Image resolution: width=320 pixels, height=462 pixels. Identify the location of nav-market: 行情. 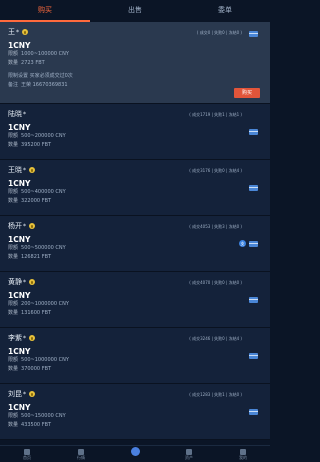
(81, 454).